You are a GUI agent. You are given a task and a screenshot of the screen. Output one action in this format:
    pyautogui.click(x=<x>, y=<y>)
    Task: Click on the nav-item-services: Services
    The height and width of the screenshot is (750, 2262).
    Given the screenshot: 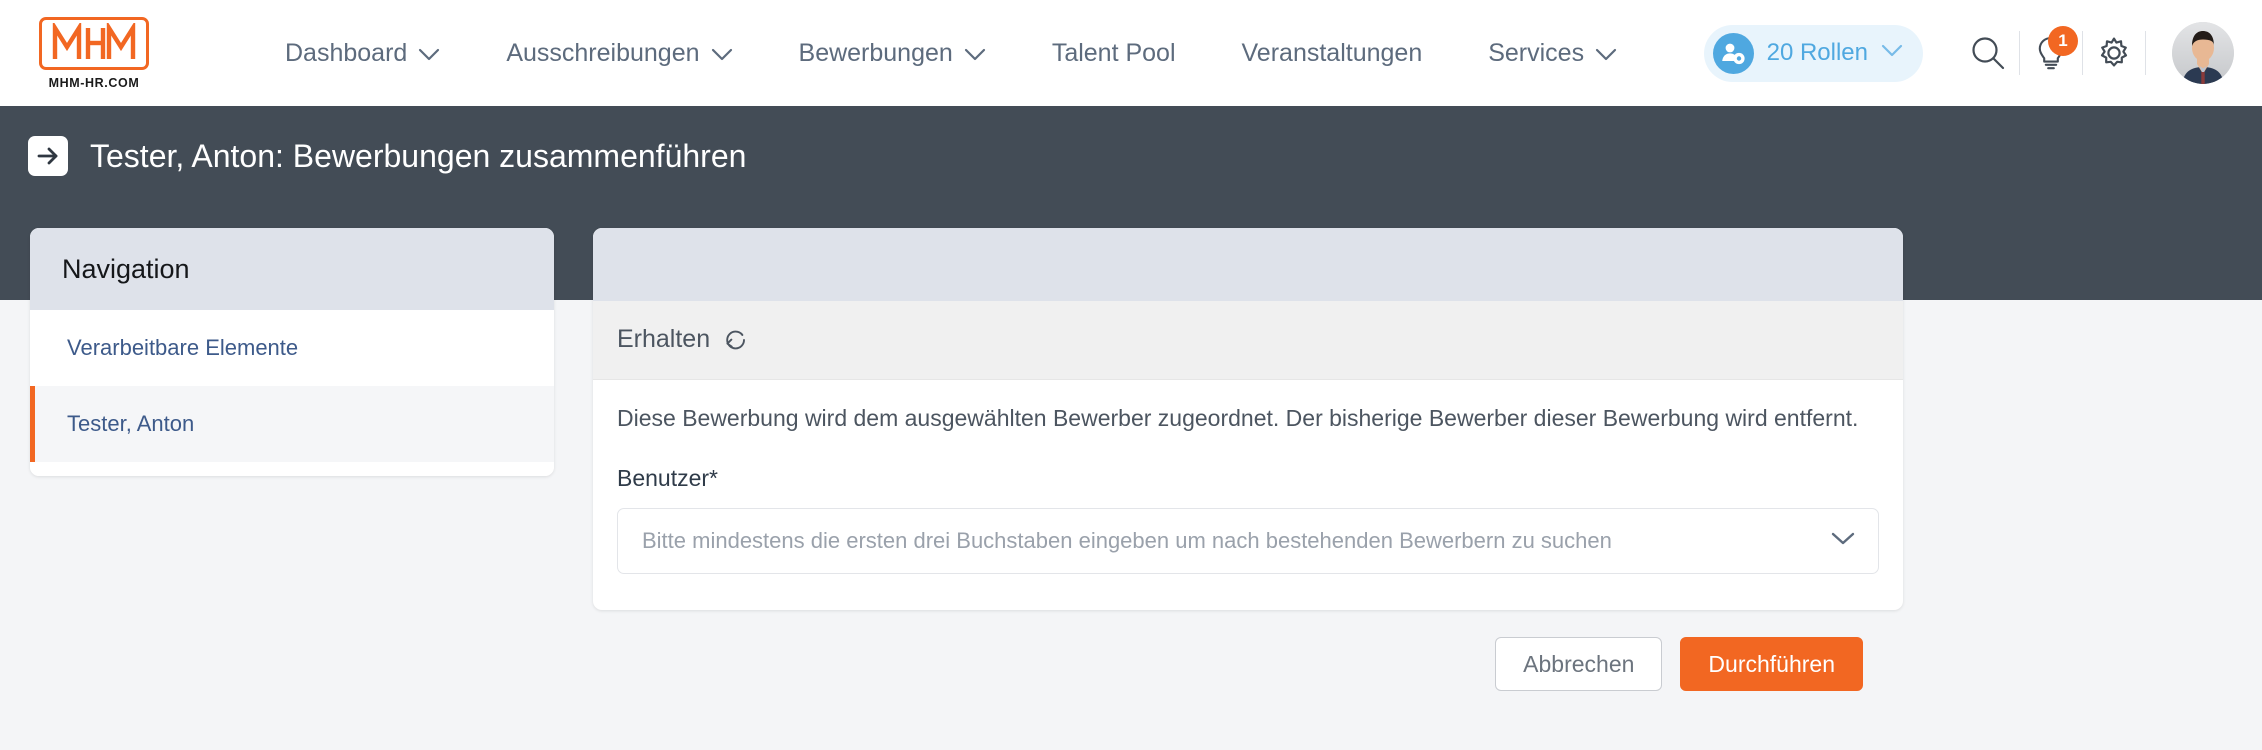 What is the action you would take?
    pyautogui.click(x=1552, y=53)
    